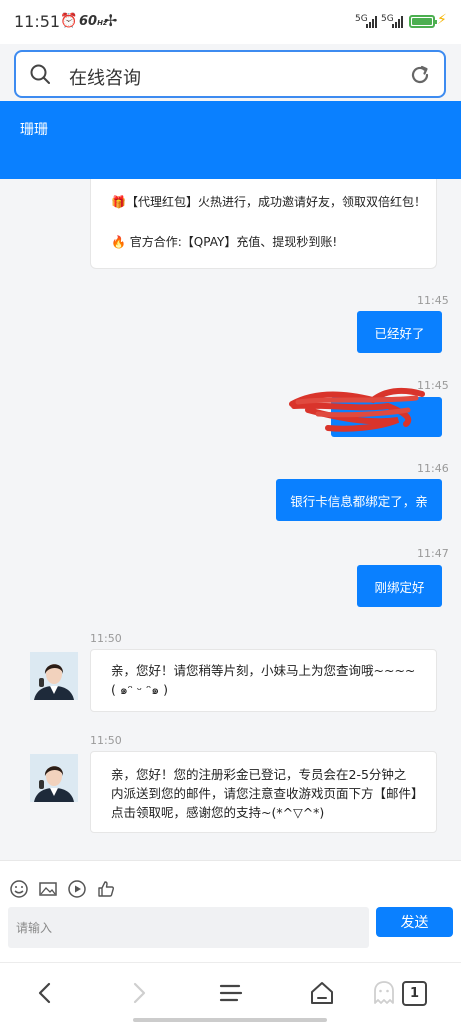 The width and height of the screenshot is (461, 1024). I want to click on composer: 发送, so click(230, 911).